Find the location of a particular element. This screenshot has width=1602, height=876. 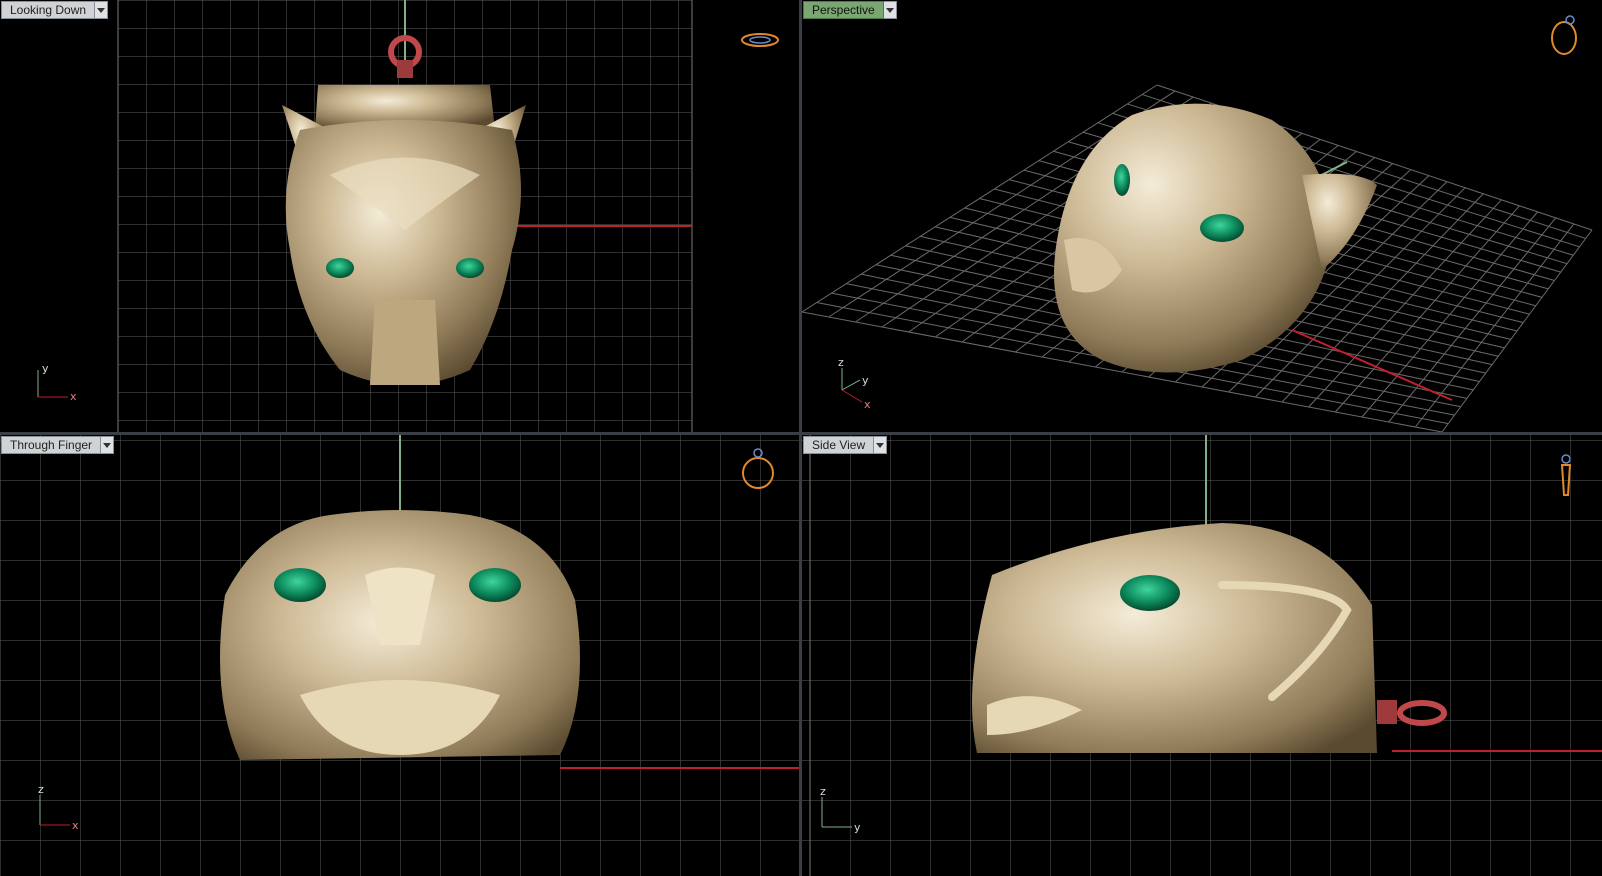

viewport-title: Looking Down is located at coordinates (48, 10).